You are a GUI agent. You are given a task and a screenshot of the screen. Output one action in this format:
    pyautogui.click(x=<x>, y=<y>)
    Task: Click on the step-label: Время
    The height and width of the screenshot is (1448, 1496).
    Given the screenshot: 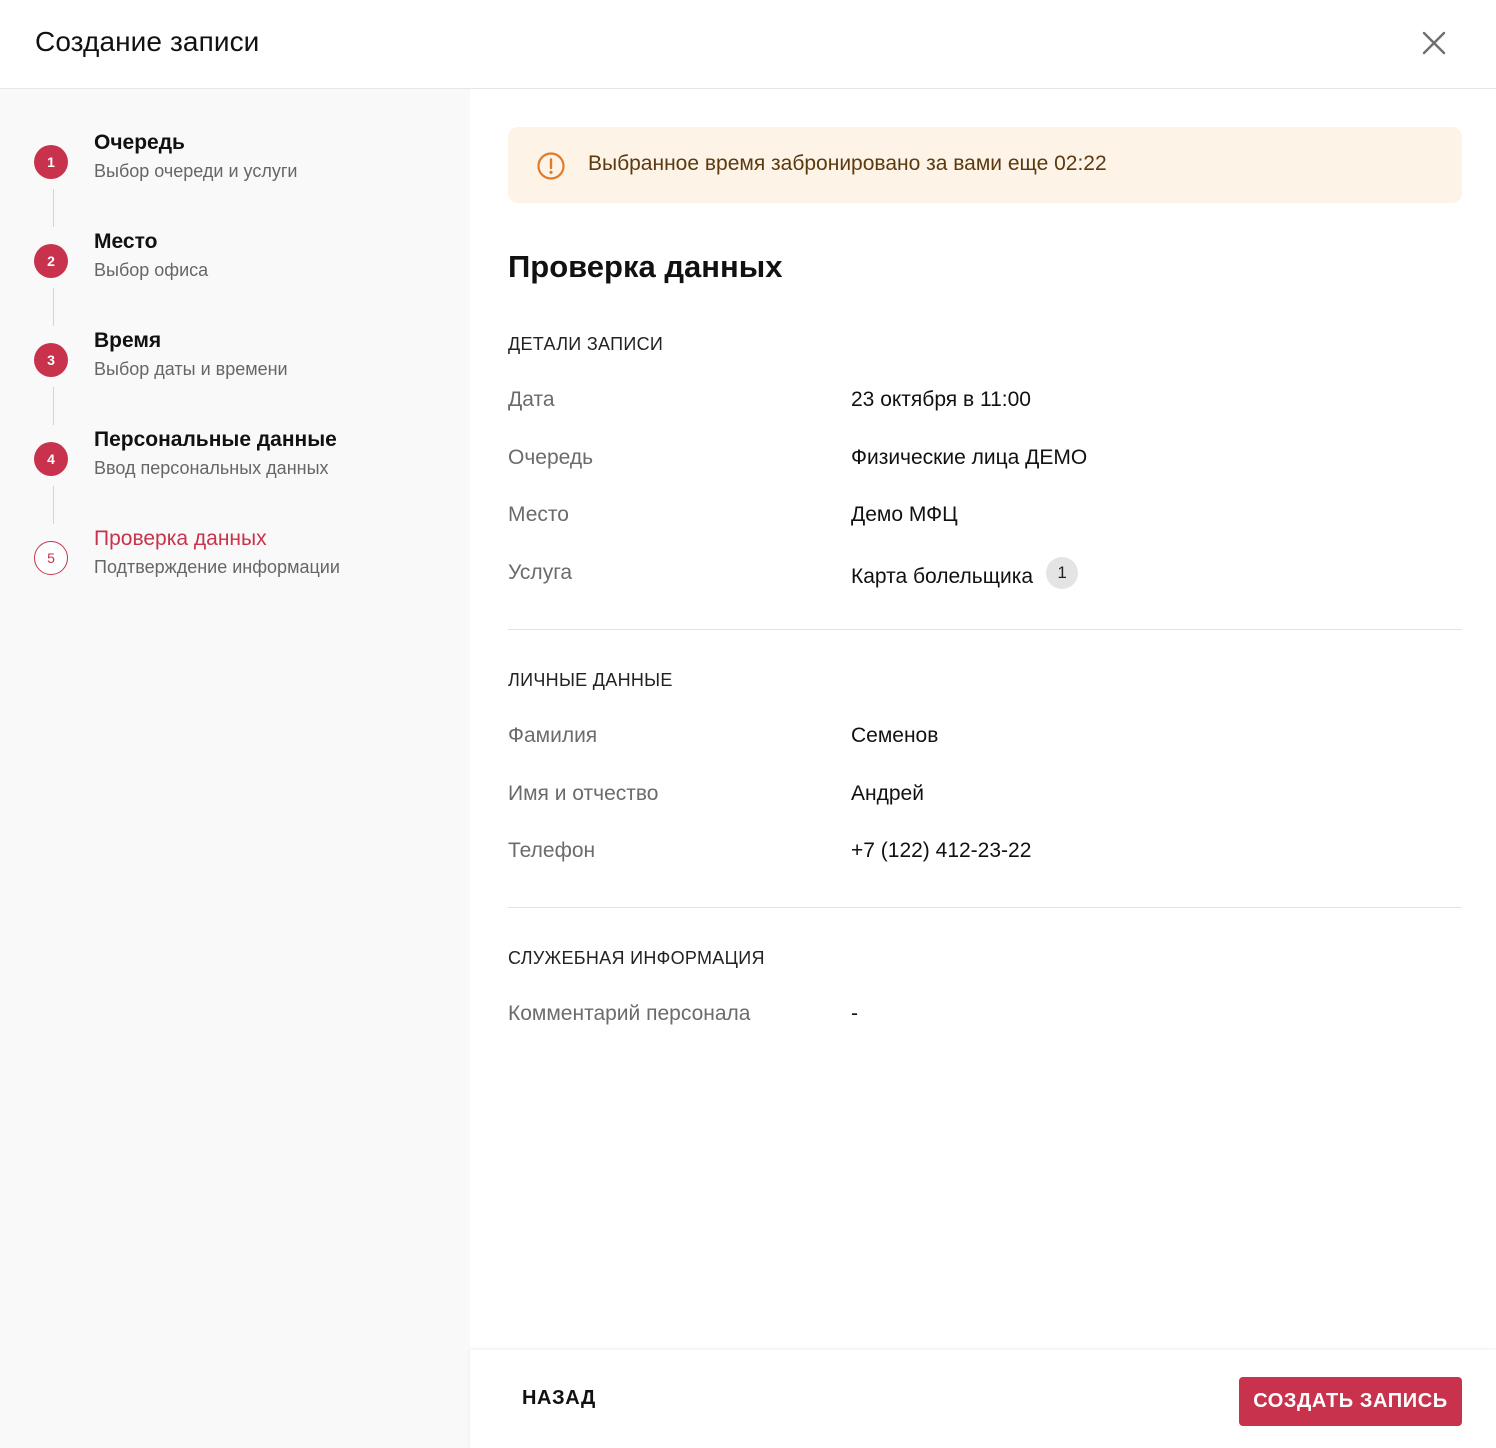 What is the action you would take?
    pyautogui.click(x=128, y=340)
    